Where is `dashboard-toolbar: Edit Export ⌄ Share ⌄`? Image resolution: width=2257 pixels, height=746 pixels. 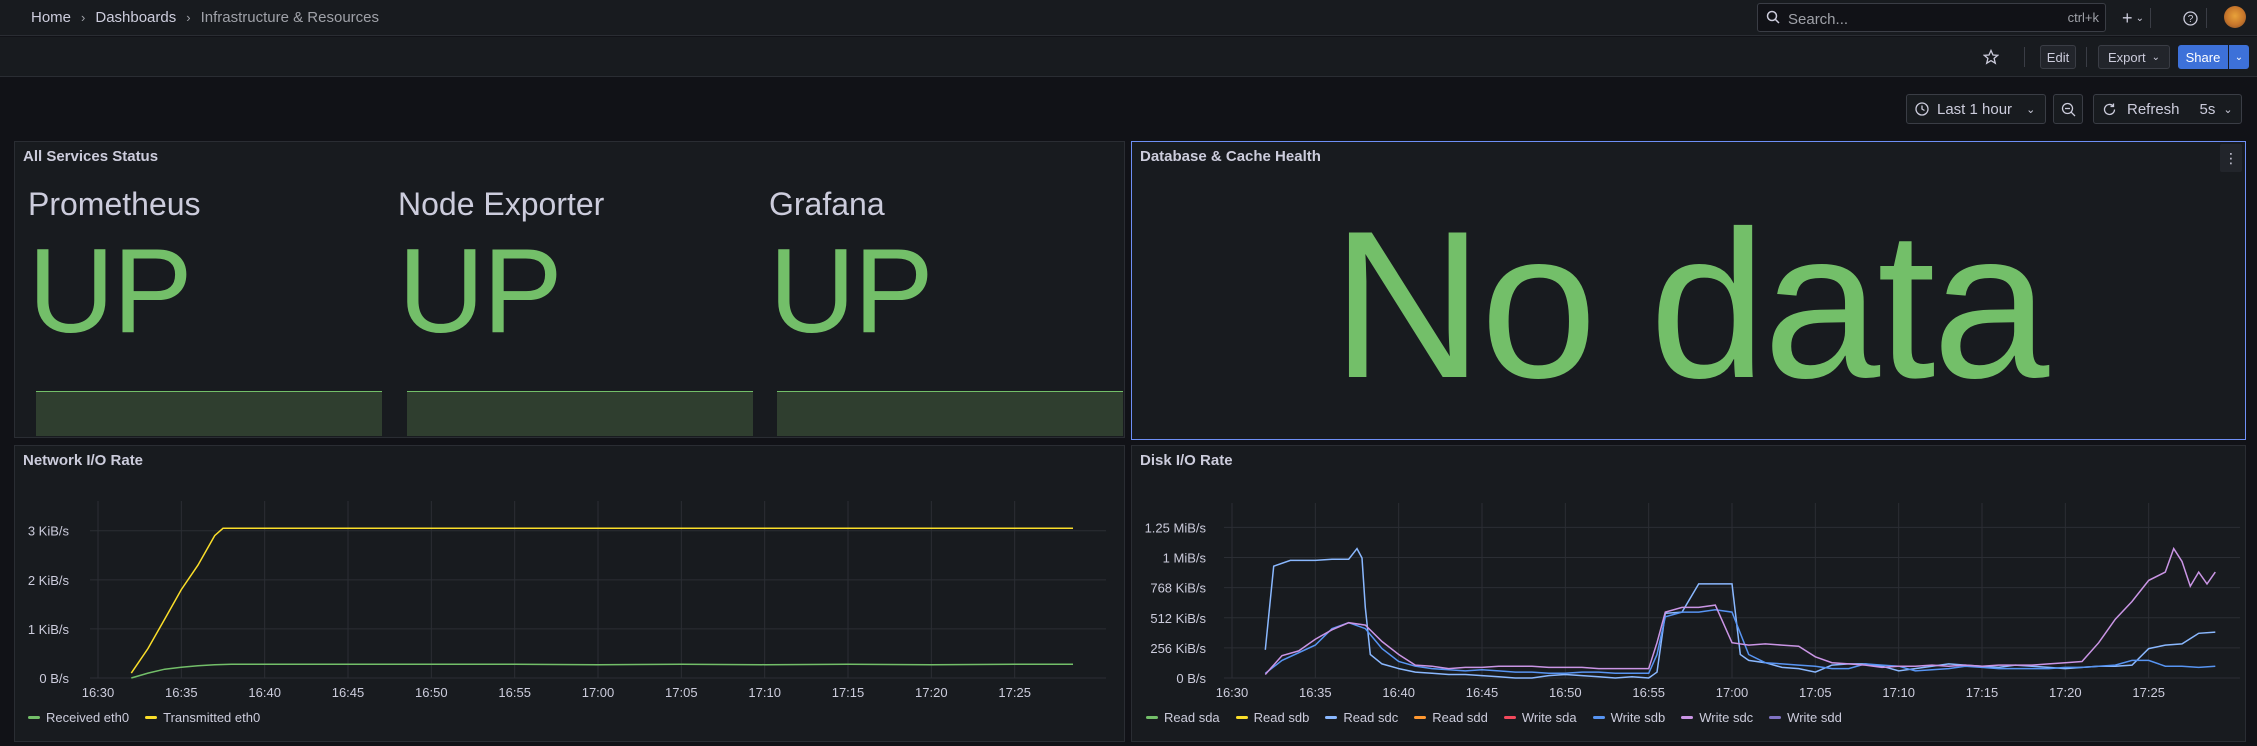
dashboard-toolbar: Edit Export ⌄ Share ⌄ is located at coordinates (1128, 57).